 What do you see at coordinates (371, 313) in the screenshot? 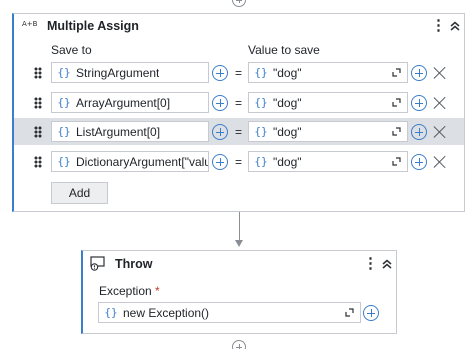
I see `exception-plus-button` at bounding box center [371, 313].